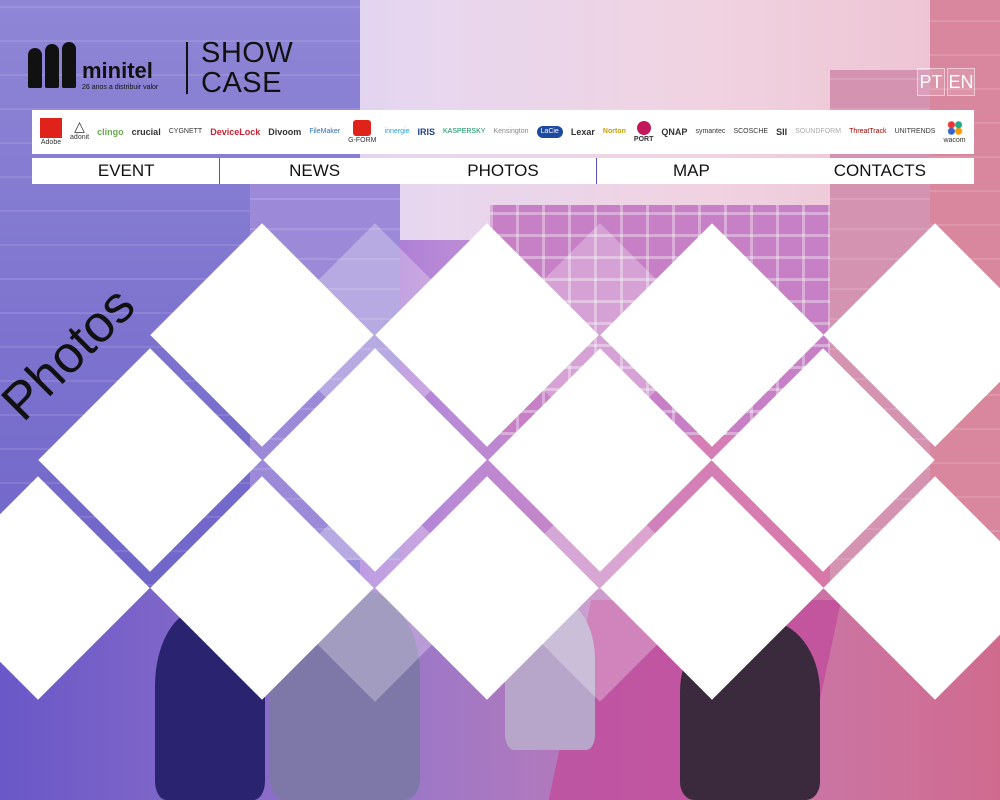  What do you see at coordinates (710, 132) in the screenshot?
I see `brand-symantec: symantec` at bounding box center [710, 132].